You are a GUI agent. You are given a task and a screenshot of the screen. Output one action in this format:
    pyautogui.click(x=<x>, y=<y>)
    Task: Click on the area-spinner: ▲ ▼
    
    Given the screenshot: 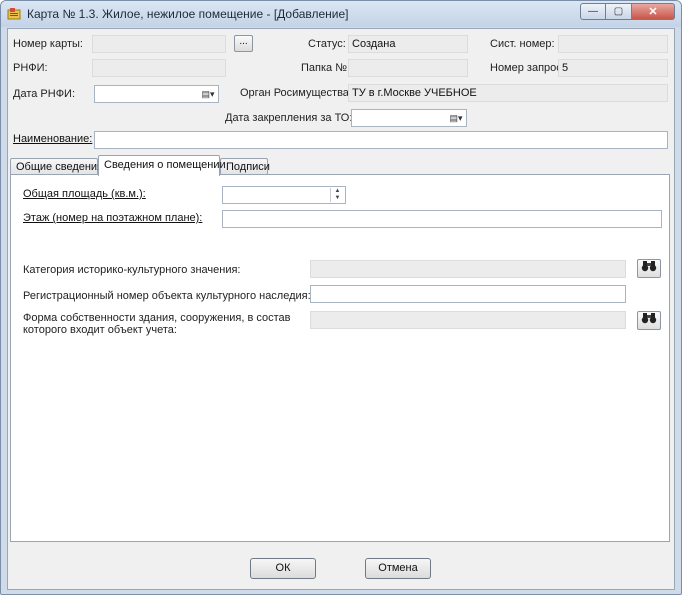 What is the action you would take?
    pyautogui.click(x=284, y=195)
    